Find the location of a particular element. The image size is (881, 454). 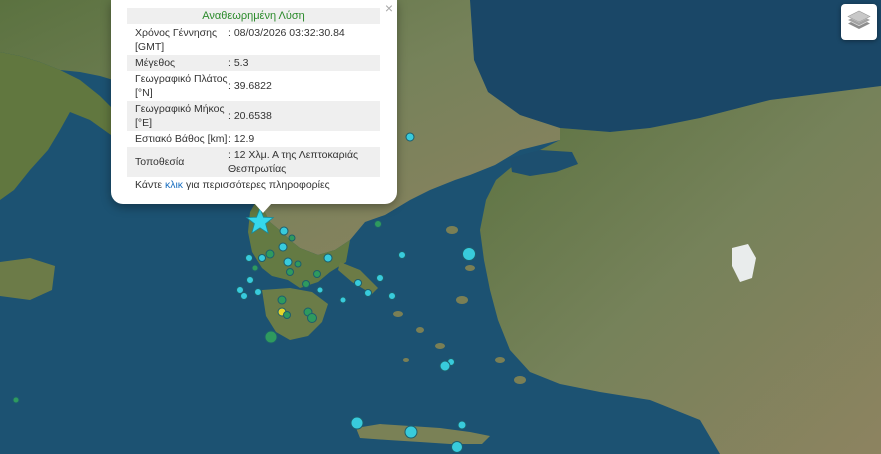

row-value: : 5.3 is located at coordinates (238, 63).